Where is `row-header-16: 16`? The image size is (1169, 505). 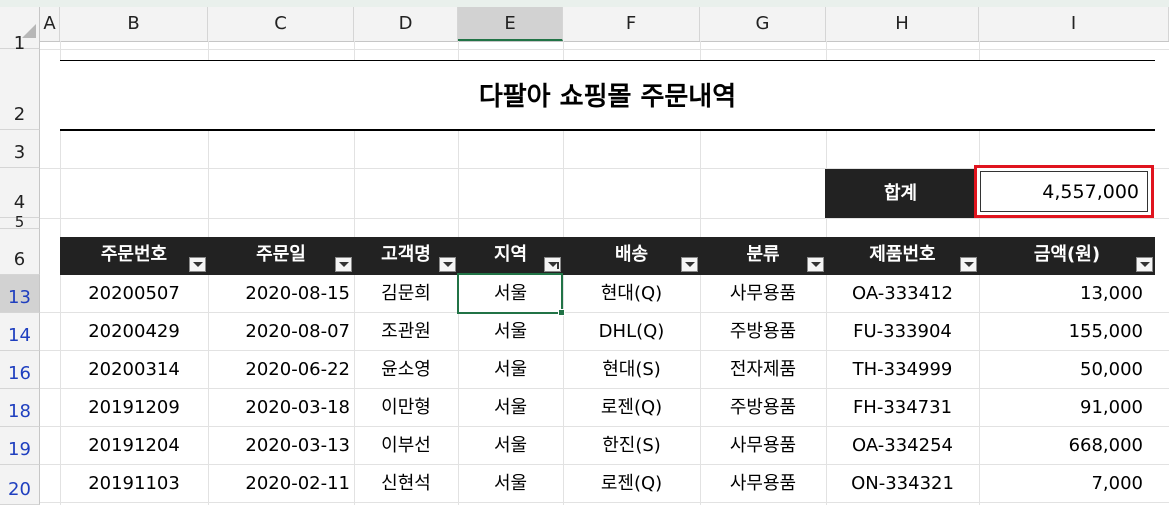
row-header-16: 16 is located at coordinates (20, 370).